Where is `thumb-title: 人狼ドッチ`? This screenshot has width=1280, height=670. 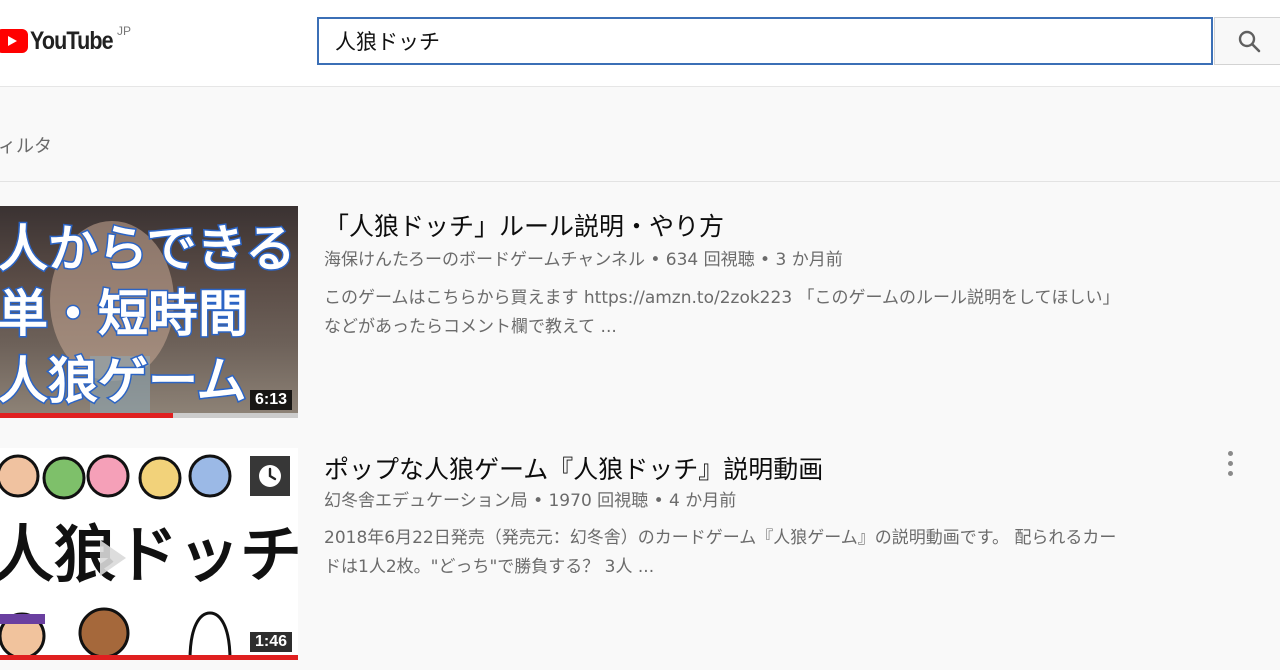 thumb-title: 人狼ドッチ is located at coordinates (149, 554).